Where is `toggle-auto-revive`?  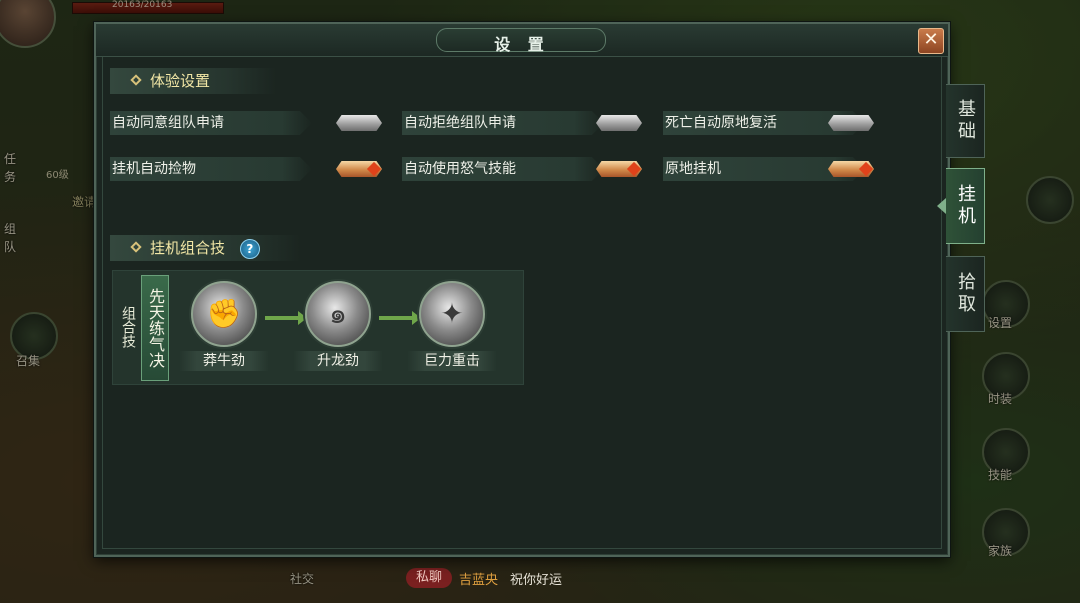 toggle-auto-revive is located at coordinates (851, 123).